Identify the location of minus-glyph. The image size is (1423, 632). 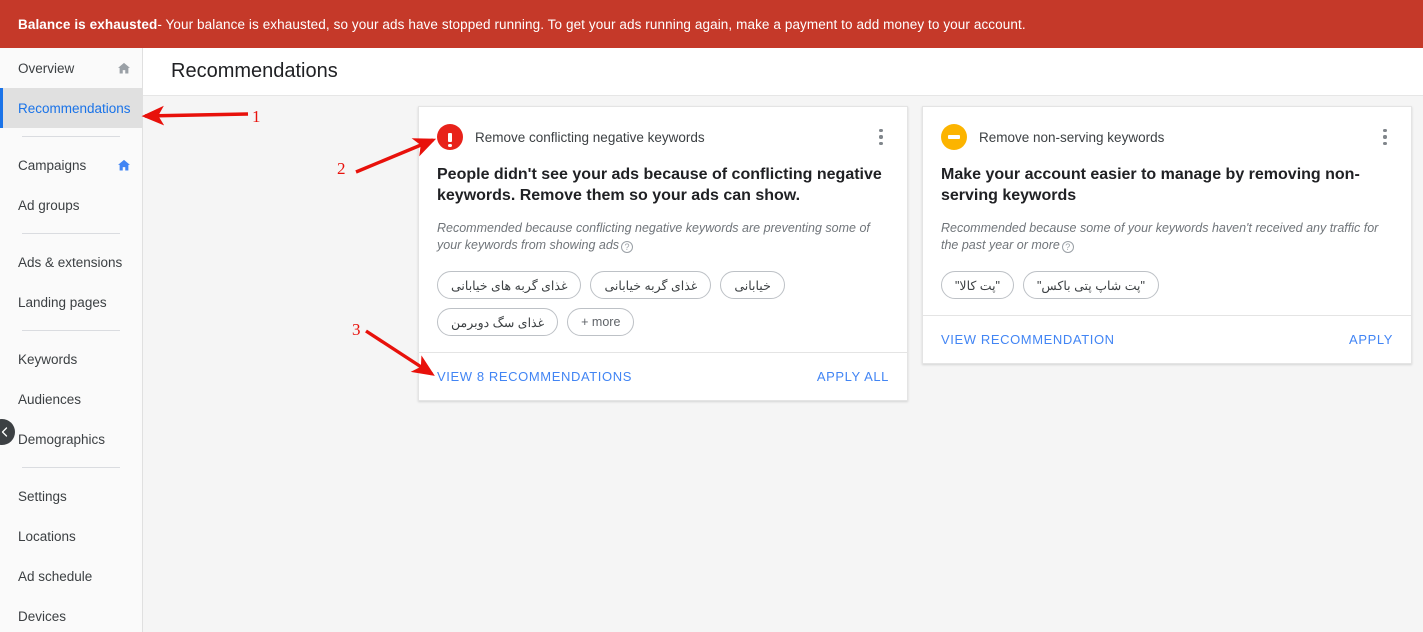
(954, 137).